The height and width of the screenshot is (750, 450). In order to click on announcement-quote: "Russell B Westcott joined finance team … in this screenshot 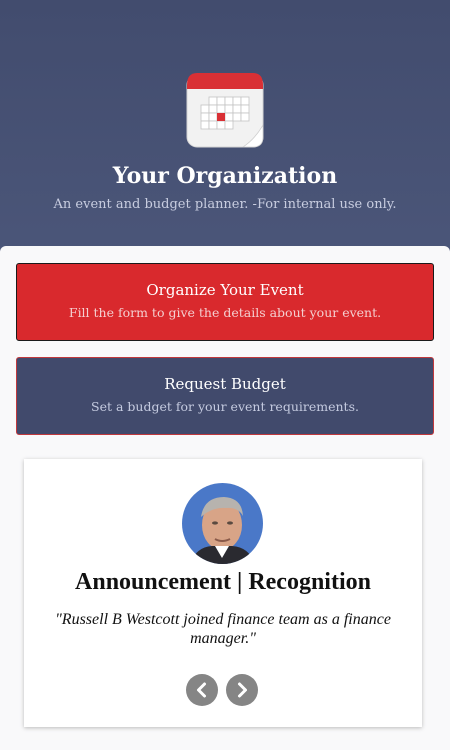, I will do `click(223, 629)`.